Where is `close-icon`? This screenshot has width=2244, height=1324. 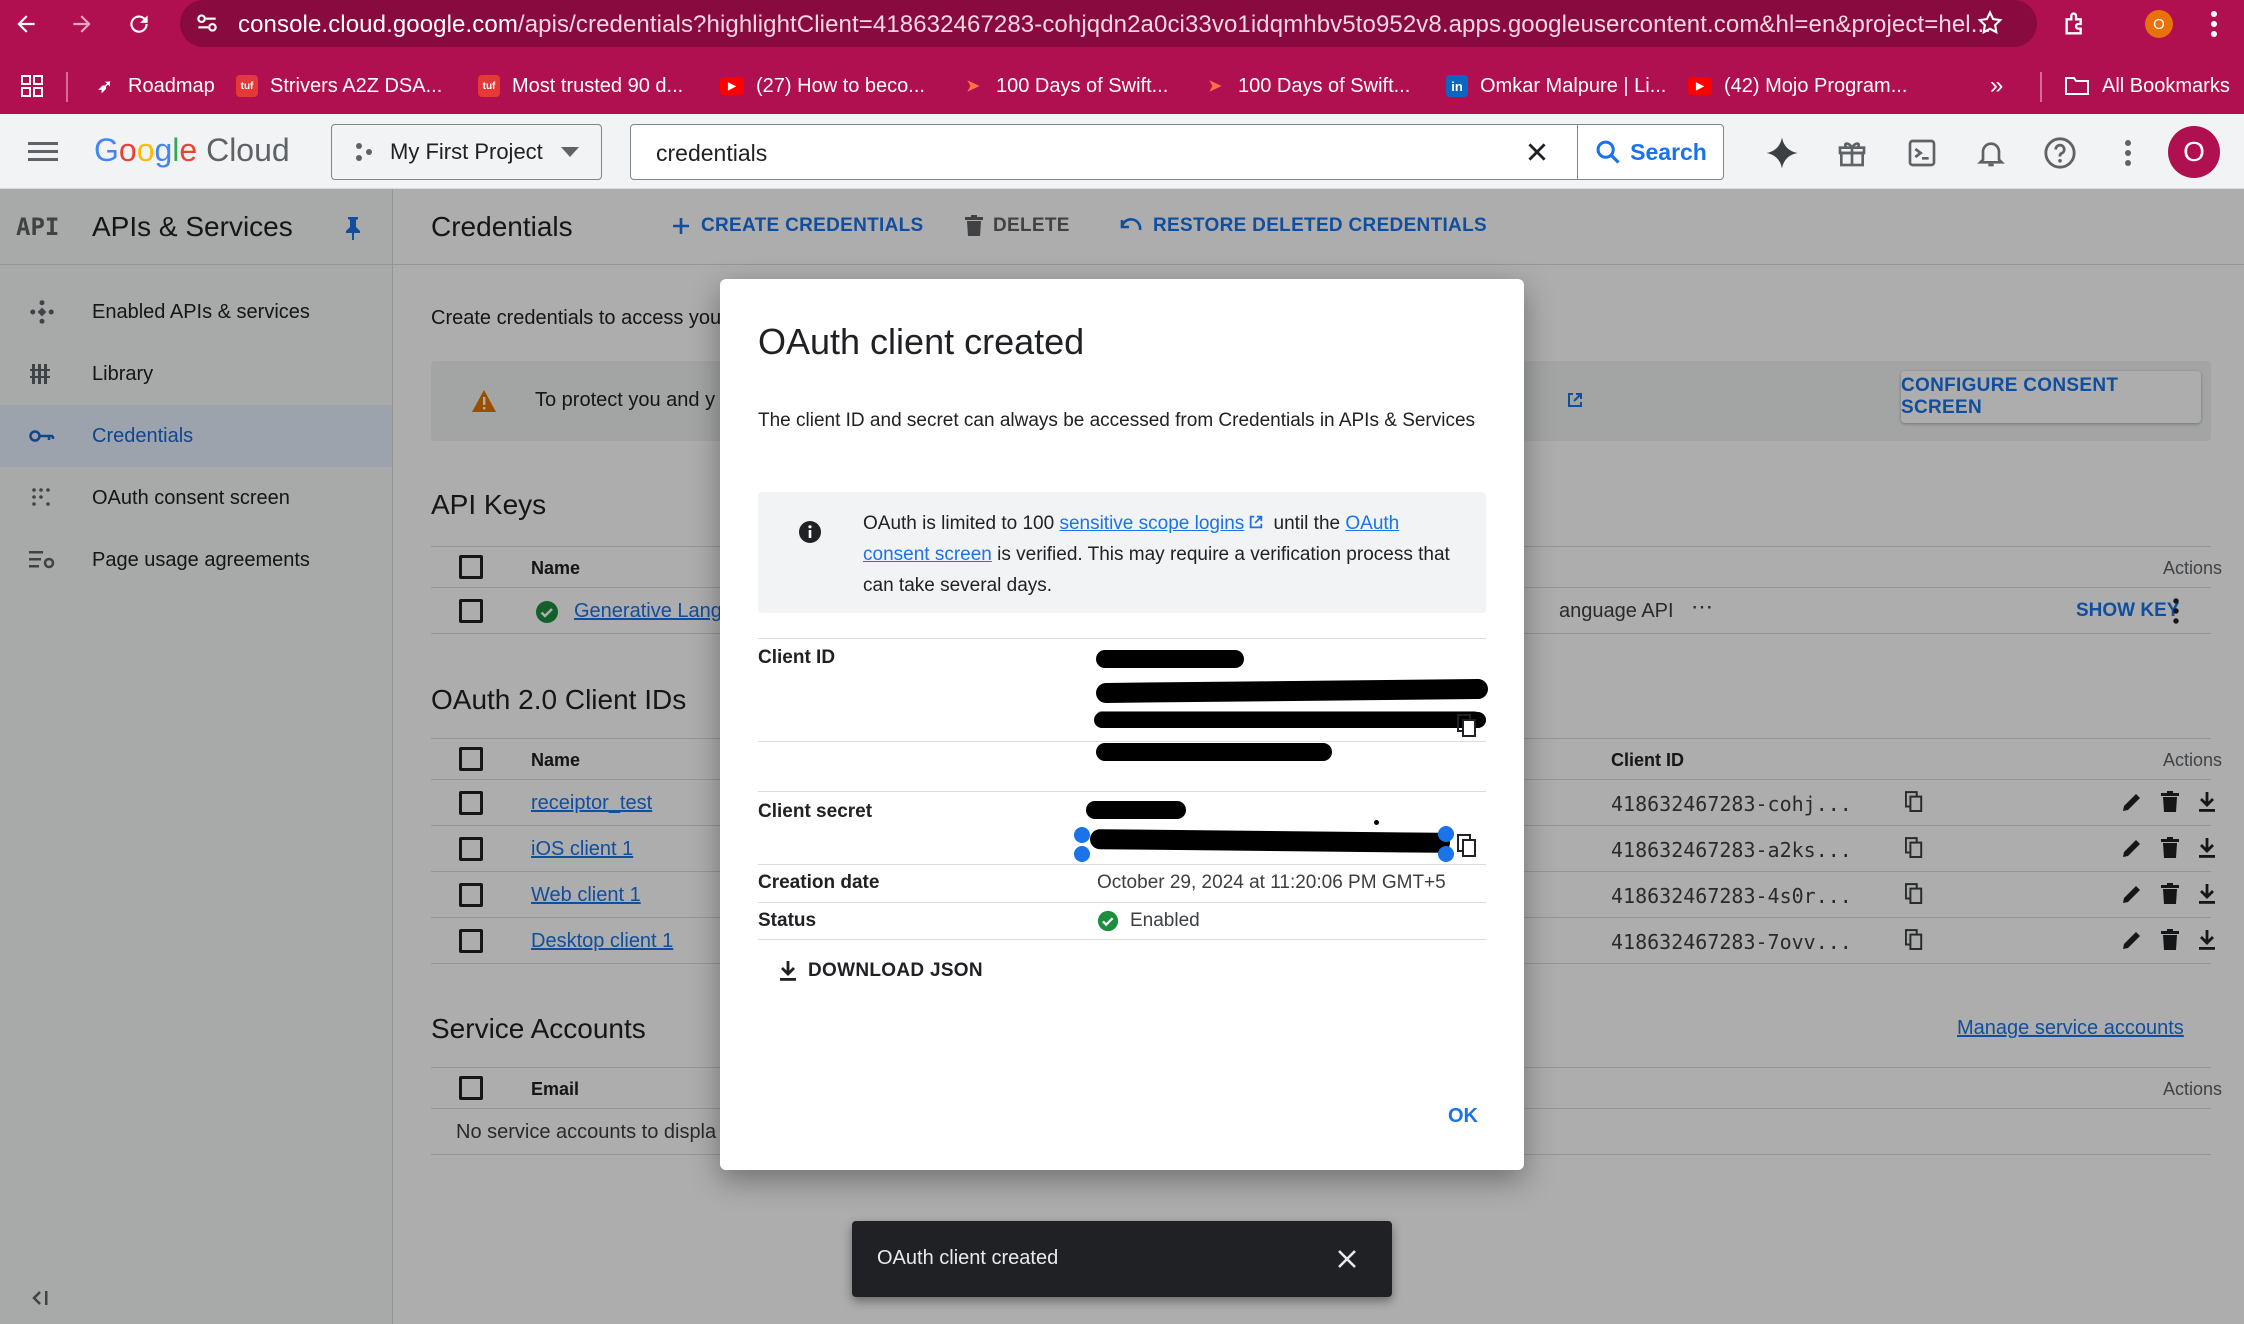
close-icon is located at coordinates (1347, 1259).